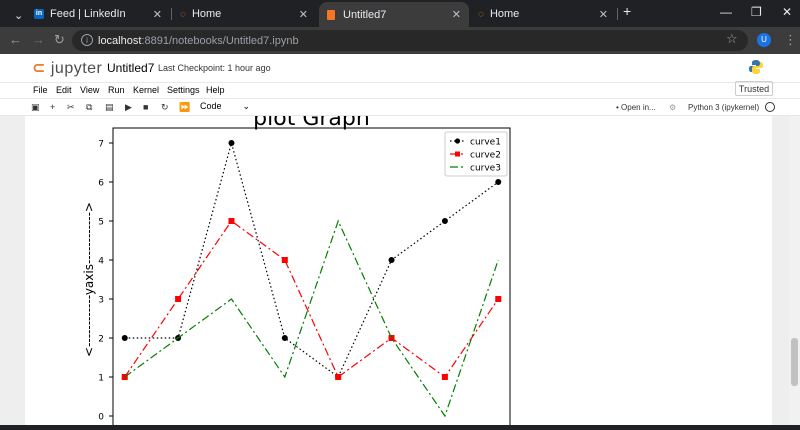  What do you see at coordinates (116, 90) in the screenshot?
I see `menu-run: Run` at bounding box center [116, 90].